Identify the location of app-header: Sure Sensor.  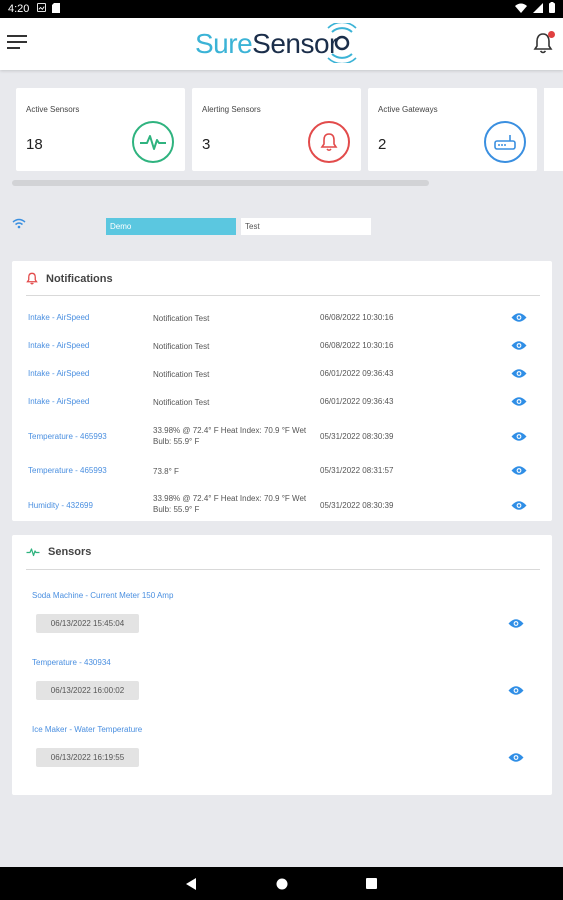
(281, 44).